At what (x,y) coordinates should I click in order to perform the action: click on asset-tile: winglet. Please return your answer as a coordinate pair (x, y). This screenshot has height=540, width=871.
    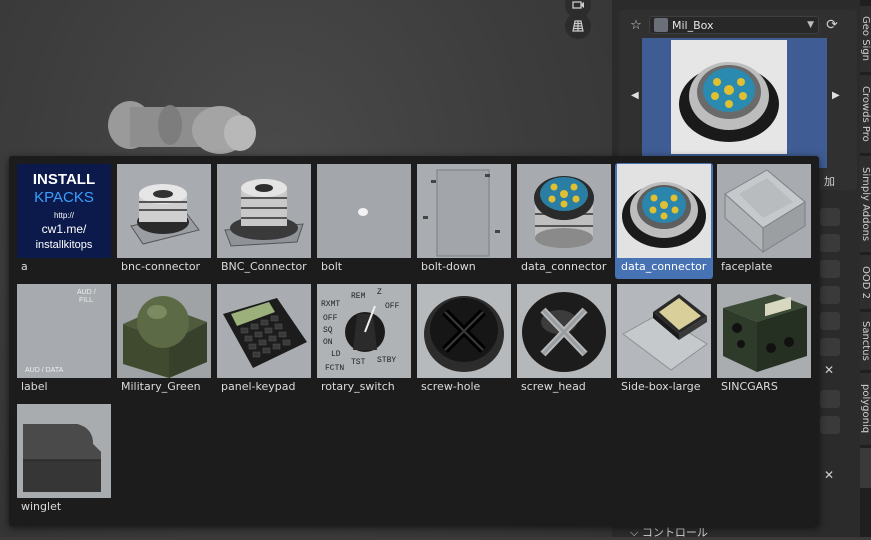
    Looking at the image, I should click on (64, 461).